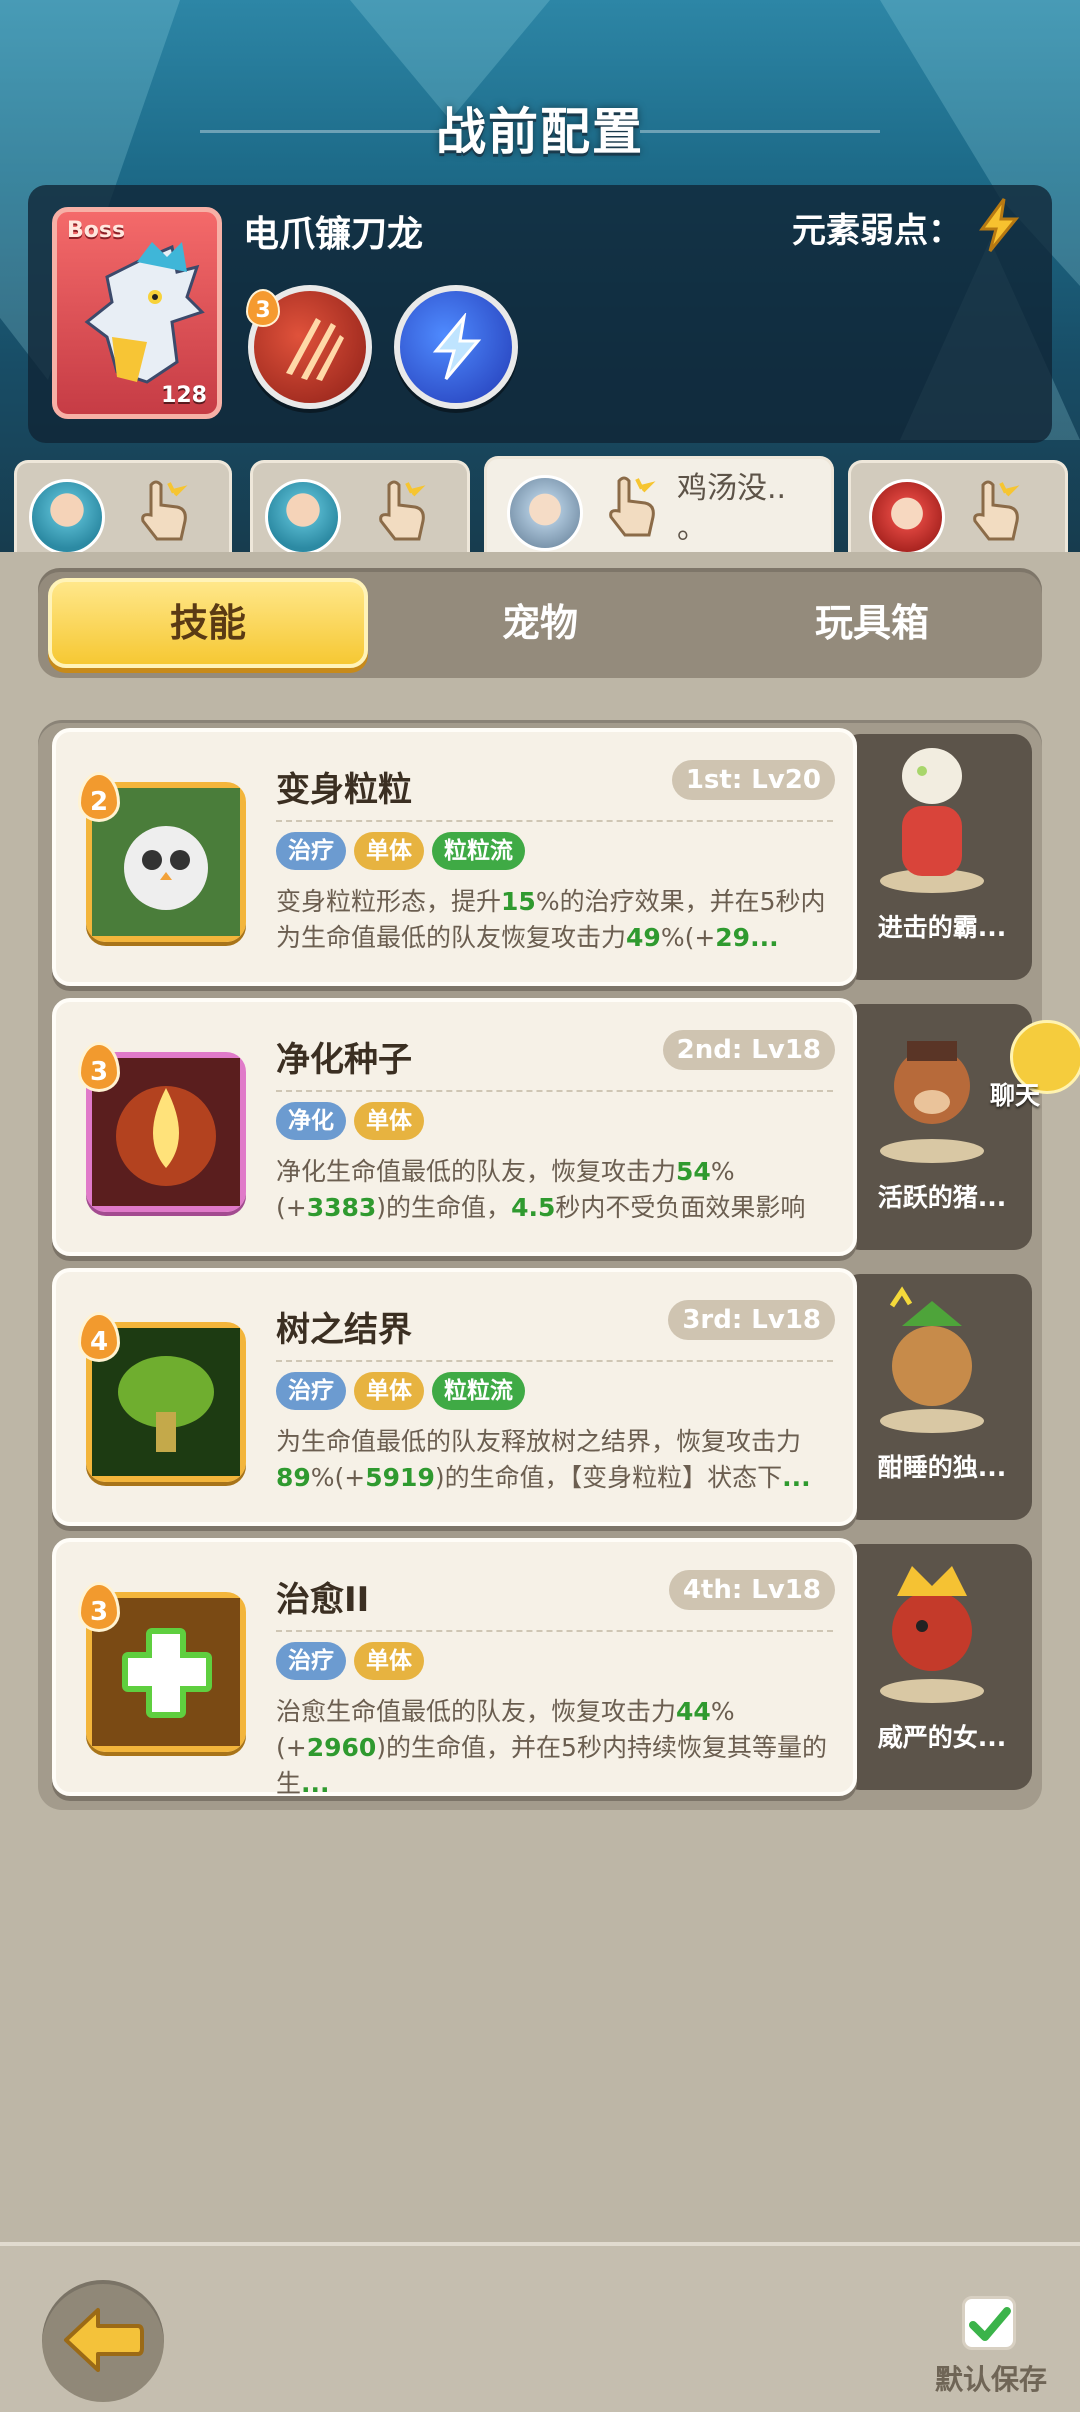  What do you see at coordinates (751, 1590) in the screenshot?
I see `skill-level: 4th: Lv18` at bounding box center [751, 1590].